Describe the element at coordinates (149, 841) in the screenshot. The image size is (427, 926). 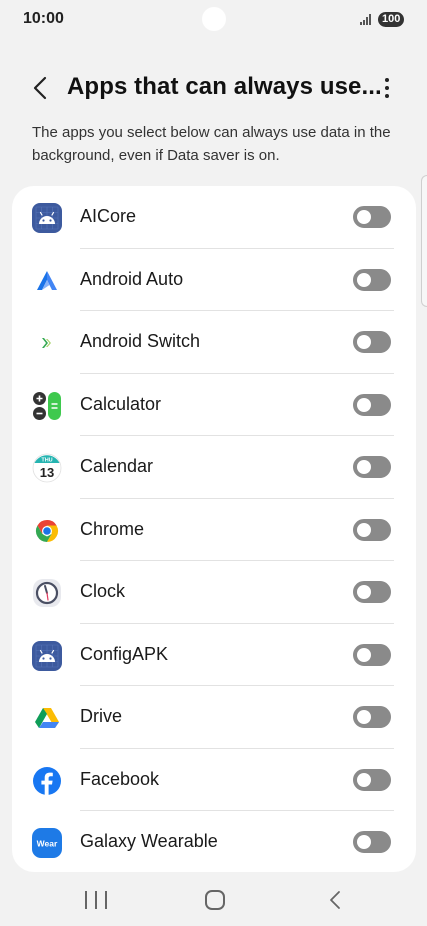
I see `app-name: Galaxy Wearable` at that location.